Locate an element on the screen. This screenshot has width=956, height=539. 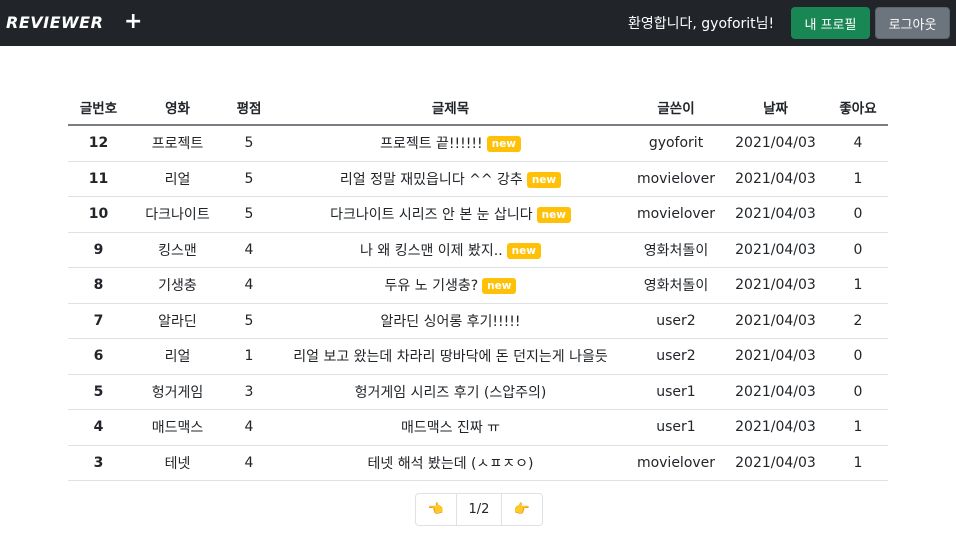
header-likes: 좋아요 is located at coordinates (858, 108).